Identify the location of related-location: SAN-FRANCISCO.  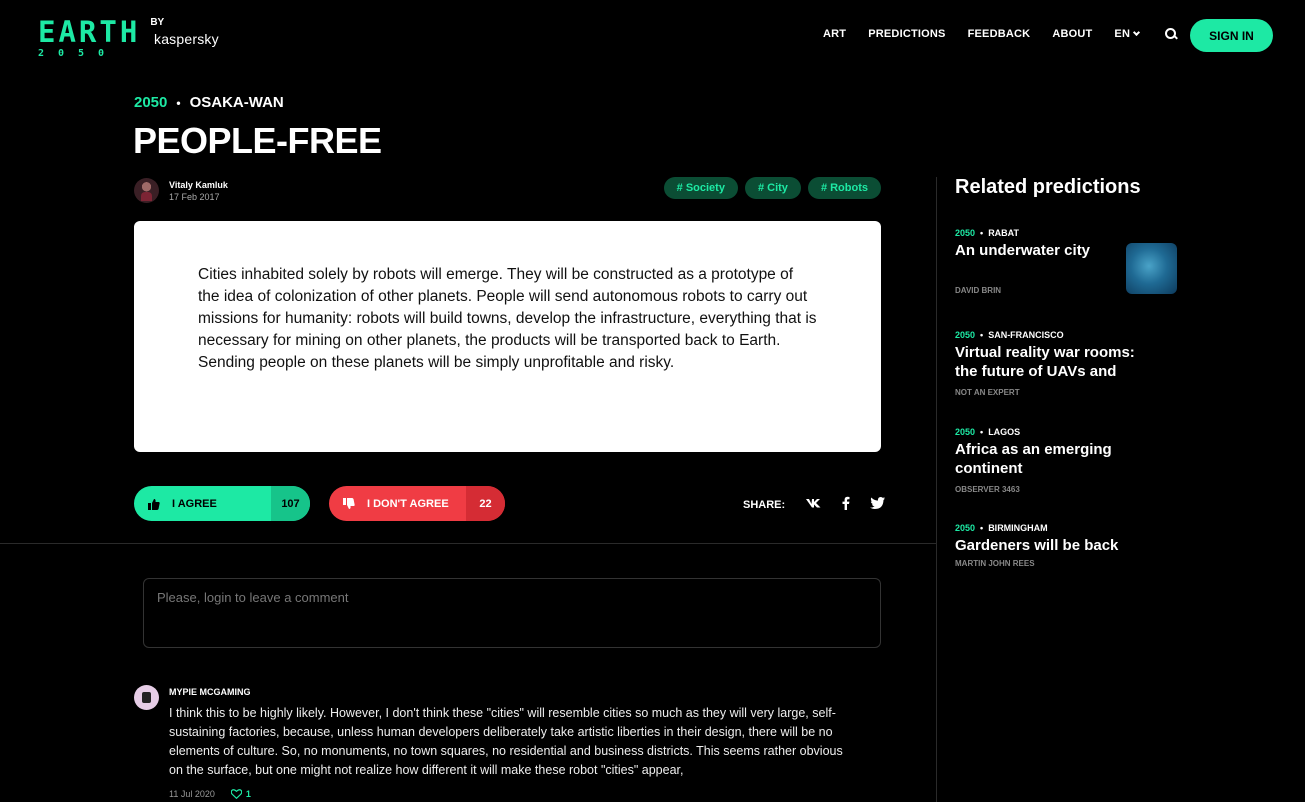
(1026, 335).